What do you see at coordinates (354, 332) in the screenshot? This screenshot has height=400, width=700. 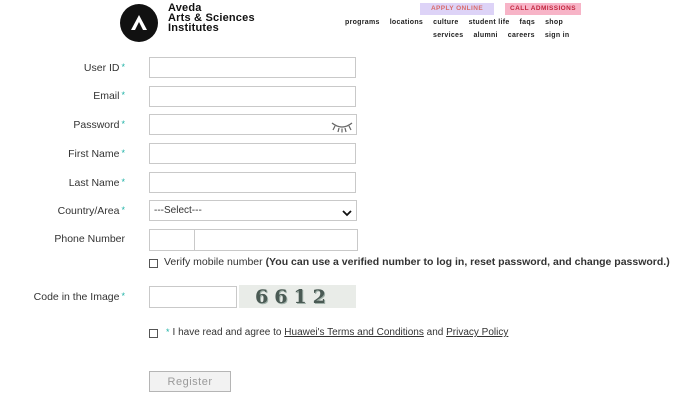 I see `terms-link: Huawei's Terms and Conditions` at bounding box center [354, 332].